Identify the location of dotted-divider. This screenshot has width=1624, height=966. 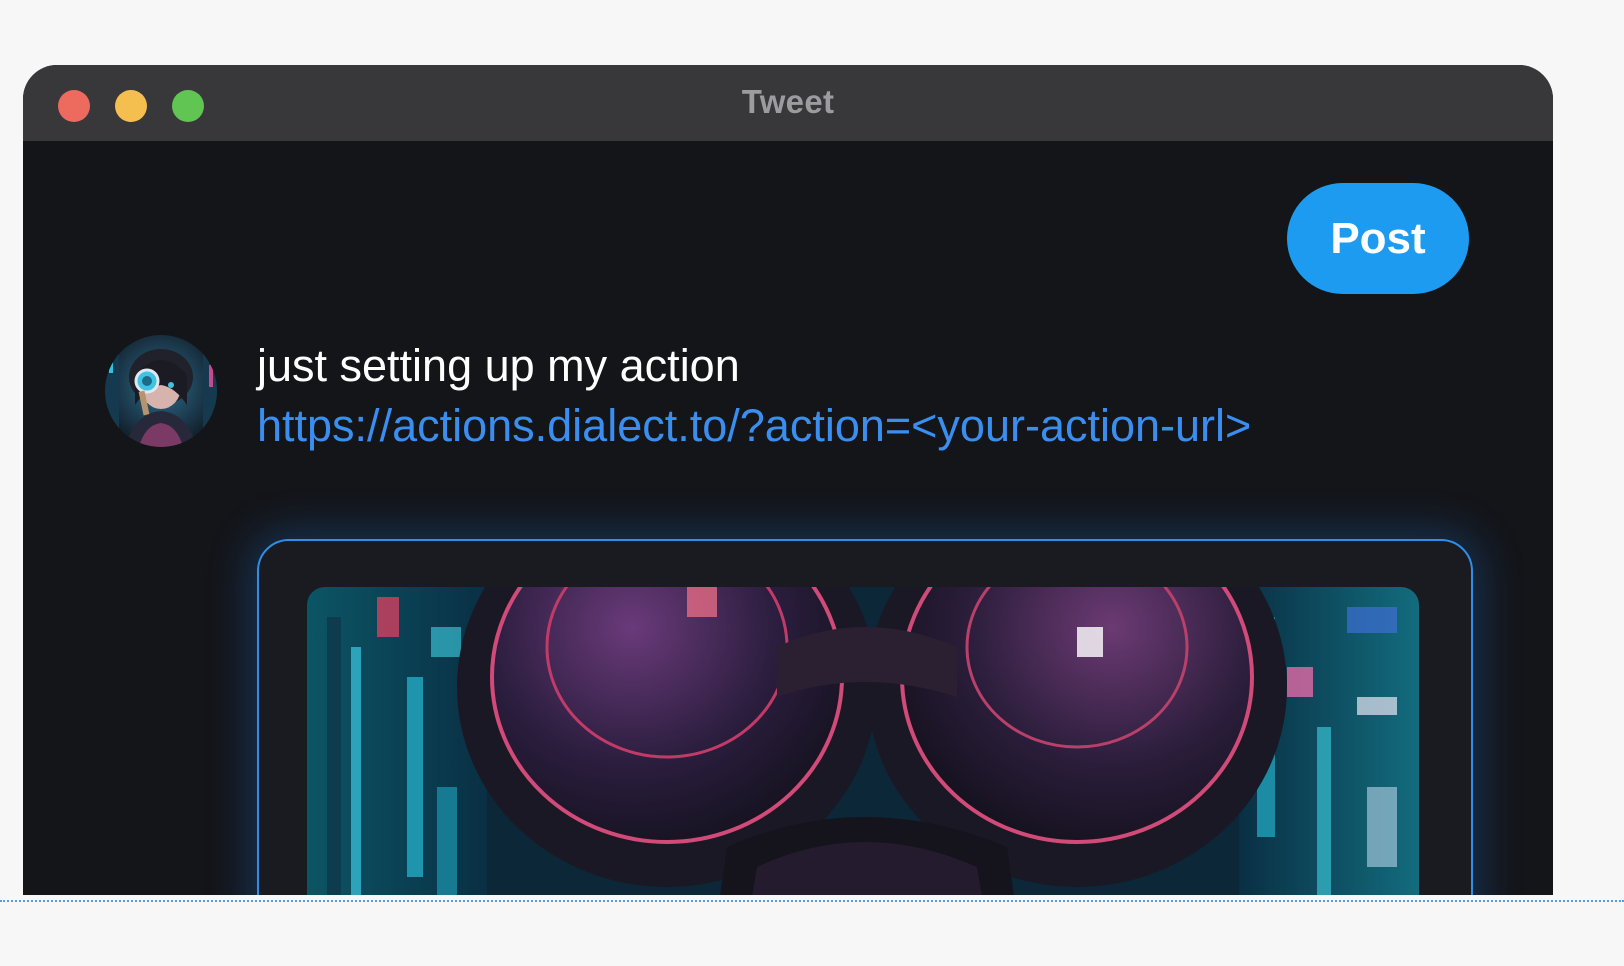
(812, 901).